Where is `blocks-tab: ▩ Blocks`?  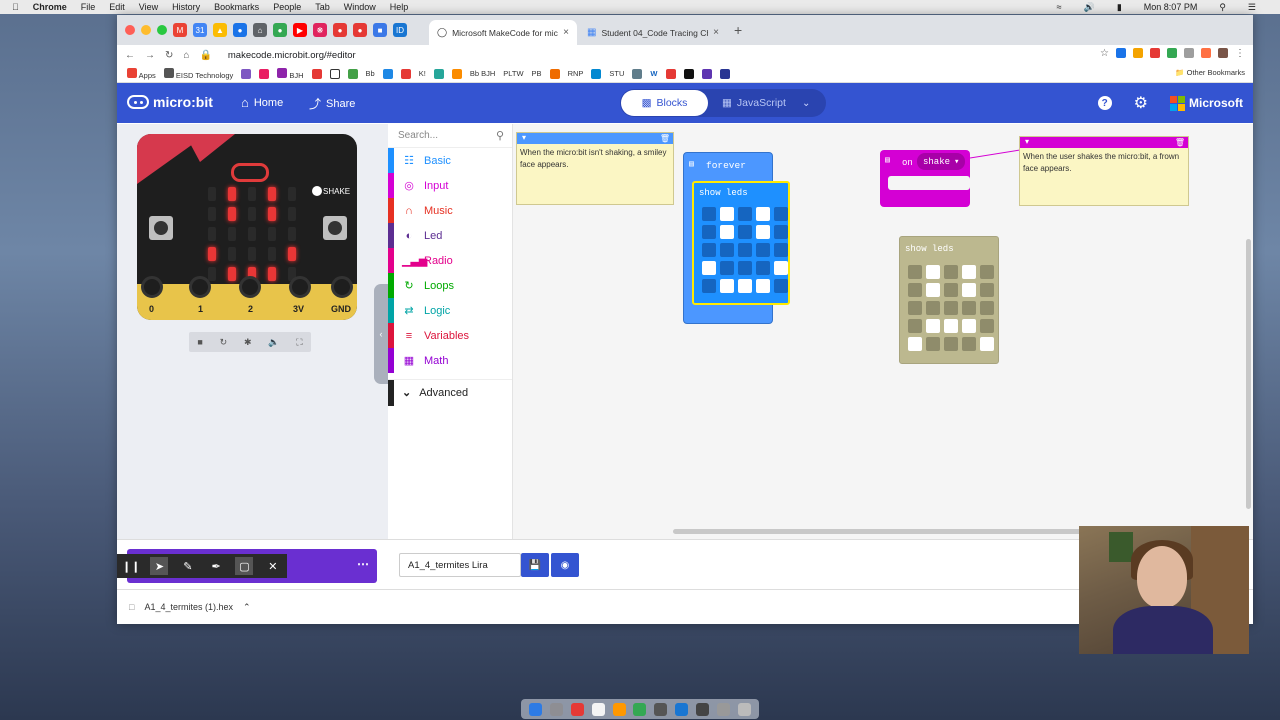 blocks-tab: ▩ Blocks is located at coordinates (664, 103).